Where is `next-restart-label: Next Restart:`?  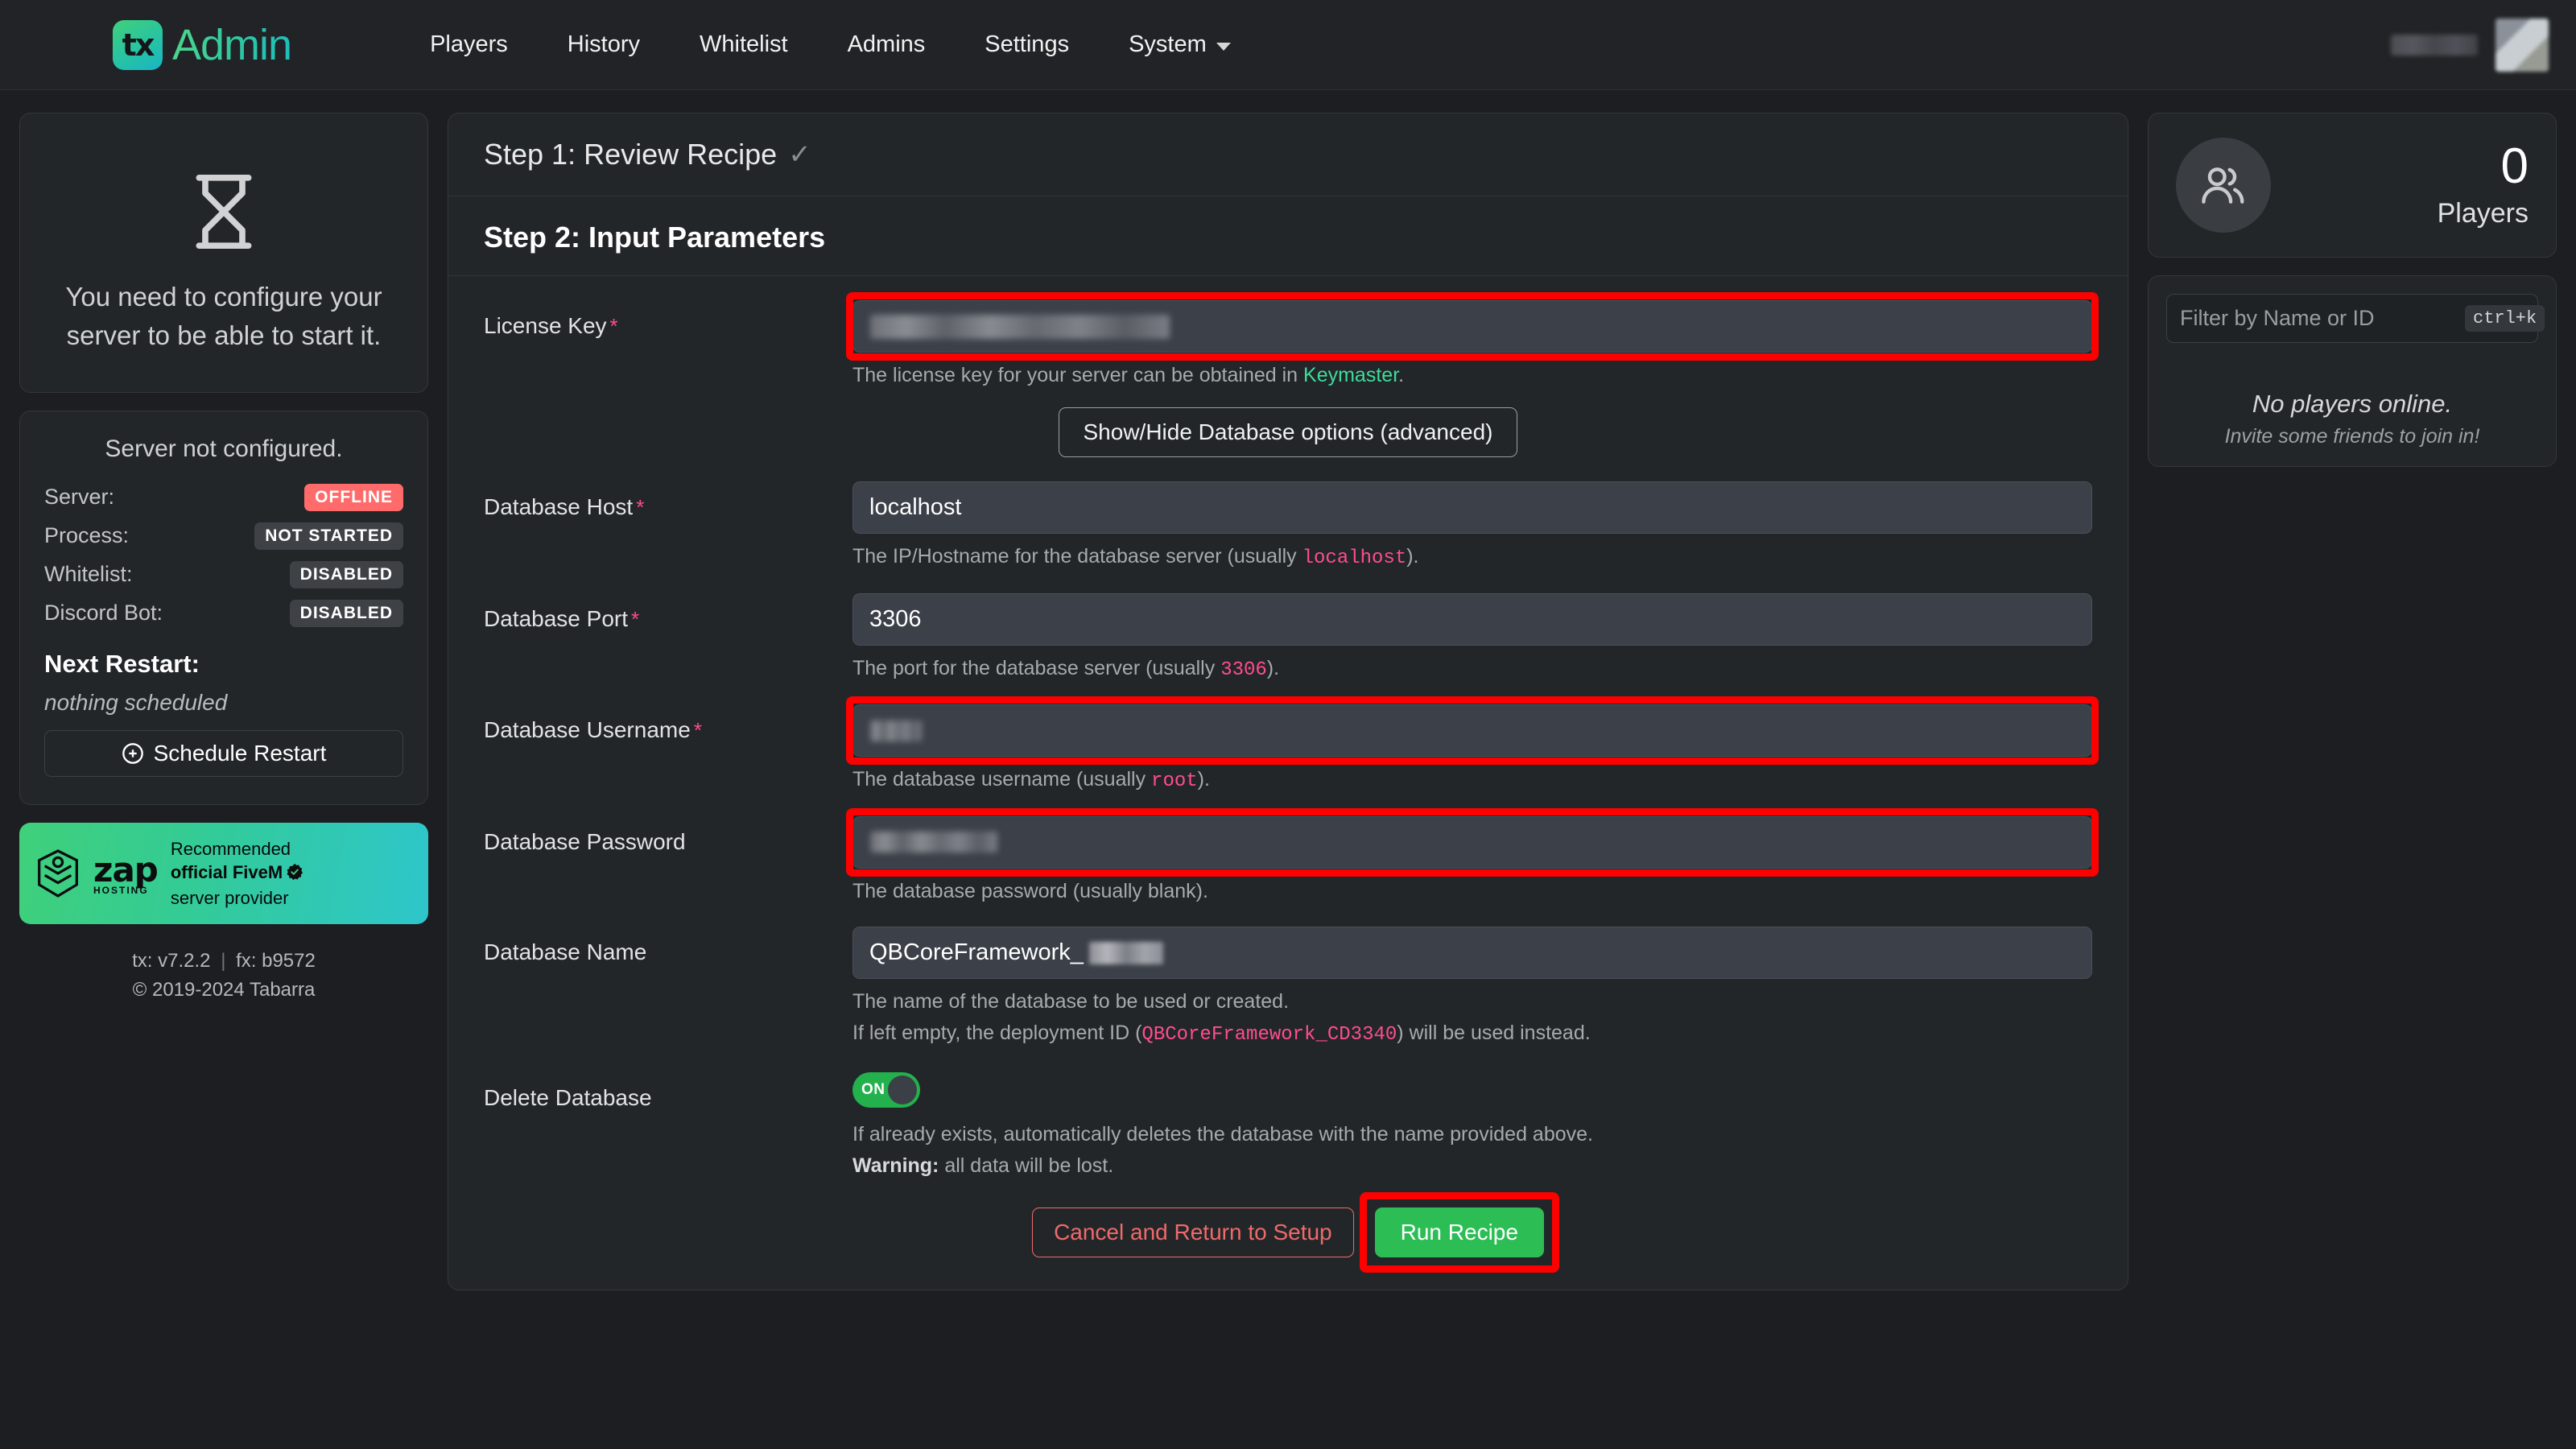 next-restart-label: Next Restart: is located at coordinates (122, 663).